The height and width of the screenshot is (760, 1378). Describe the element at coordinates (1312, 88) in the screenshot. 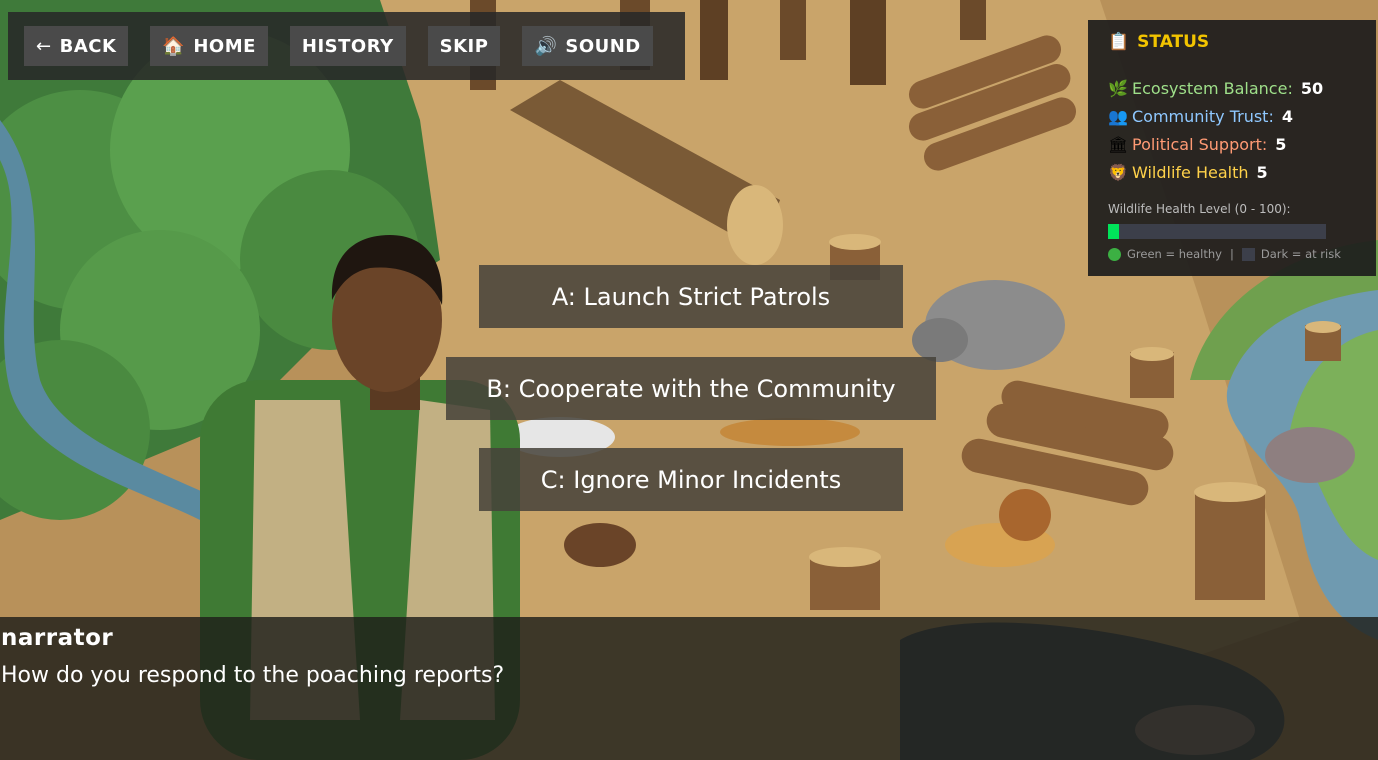

I see `stat-value: 50` at that location.